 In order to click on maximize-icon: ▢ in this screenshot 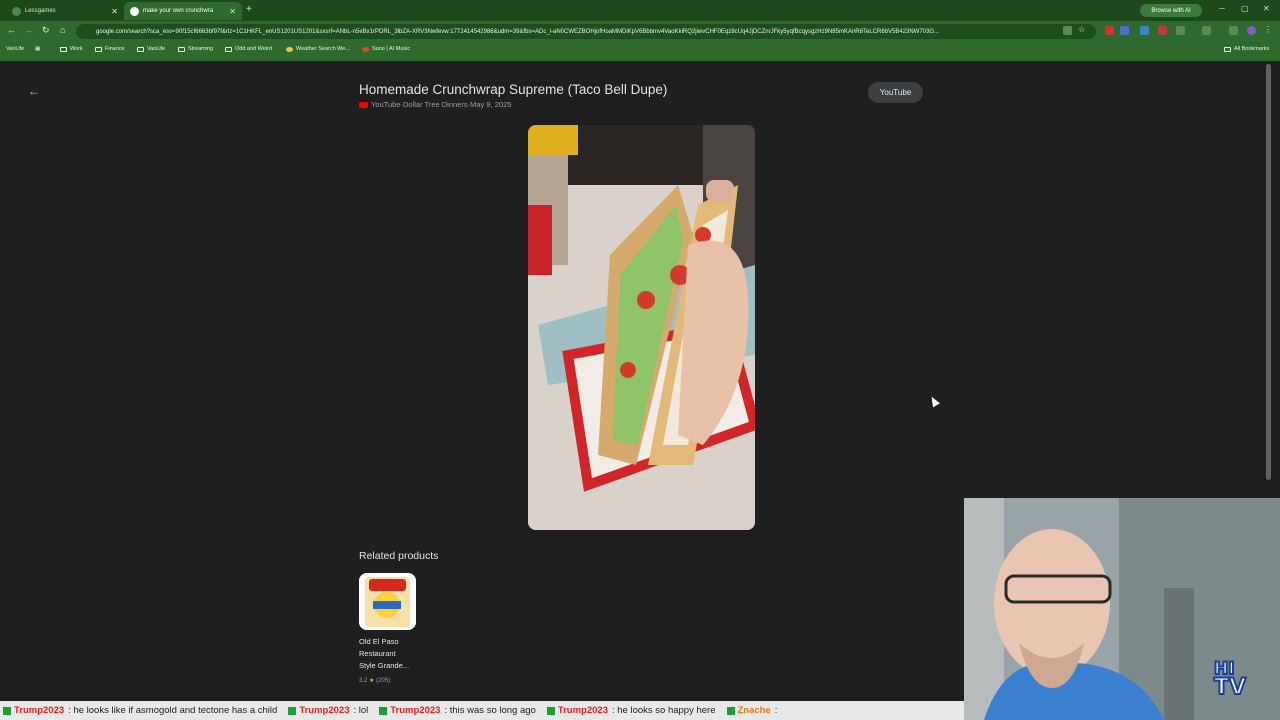, I will do `click(1245, 8)`.